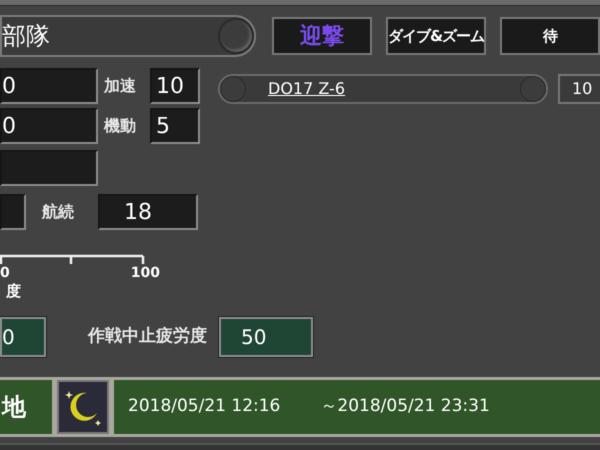  What do you see at coordinates (148, 212) in the screenshot?
I see `range-field: 18` at bounding box center [148, 212].